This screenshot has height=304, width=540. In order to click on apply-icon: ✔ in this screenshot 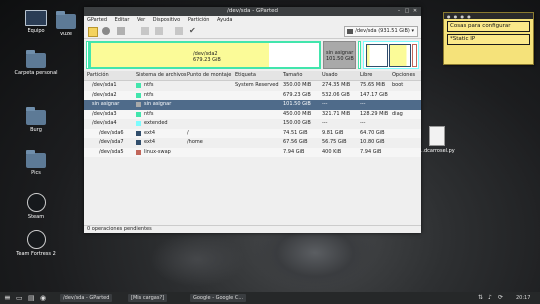, I will do `click(193, 31)`.